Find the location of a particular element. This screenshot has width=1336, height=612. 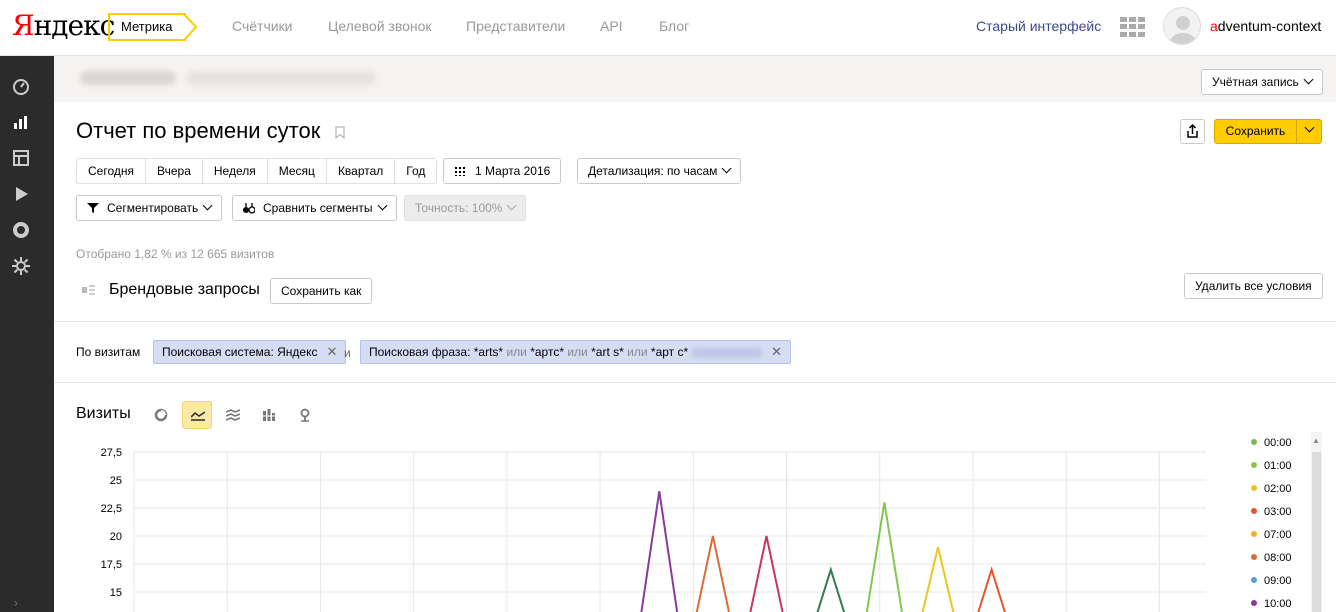

chart-type-pie is located at coordinates (161, 415).